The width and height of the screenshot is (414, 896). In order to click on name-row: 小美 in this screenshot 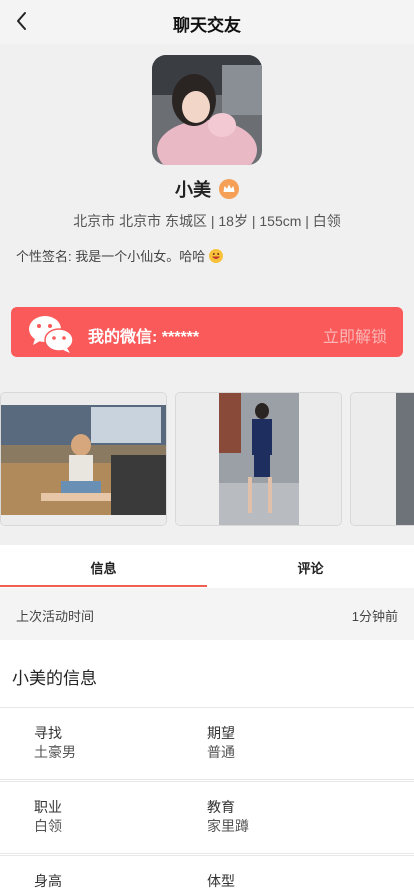, I will do `click(207, 189)`.